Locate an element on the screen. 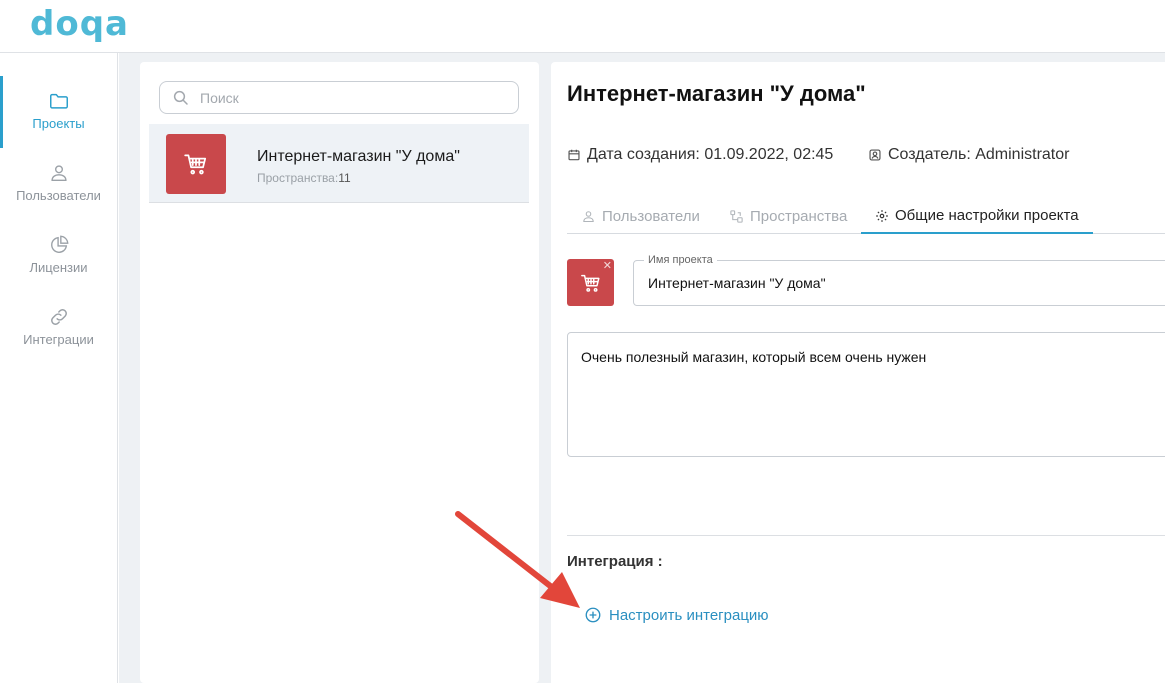  project-name-input is located at coordinates (898, 283).